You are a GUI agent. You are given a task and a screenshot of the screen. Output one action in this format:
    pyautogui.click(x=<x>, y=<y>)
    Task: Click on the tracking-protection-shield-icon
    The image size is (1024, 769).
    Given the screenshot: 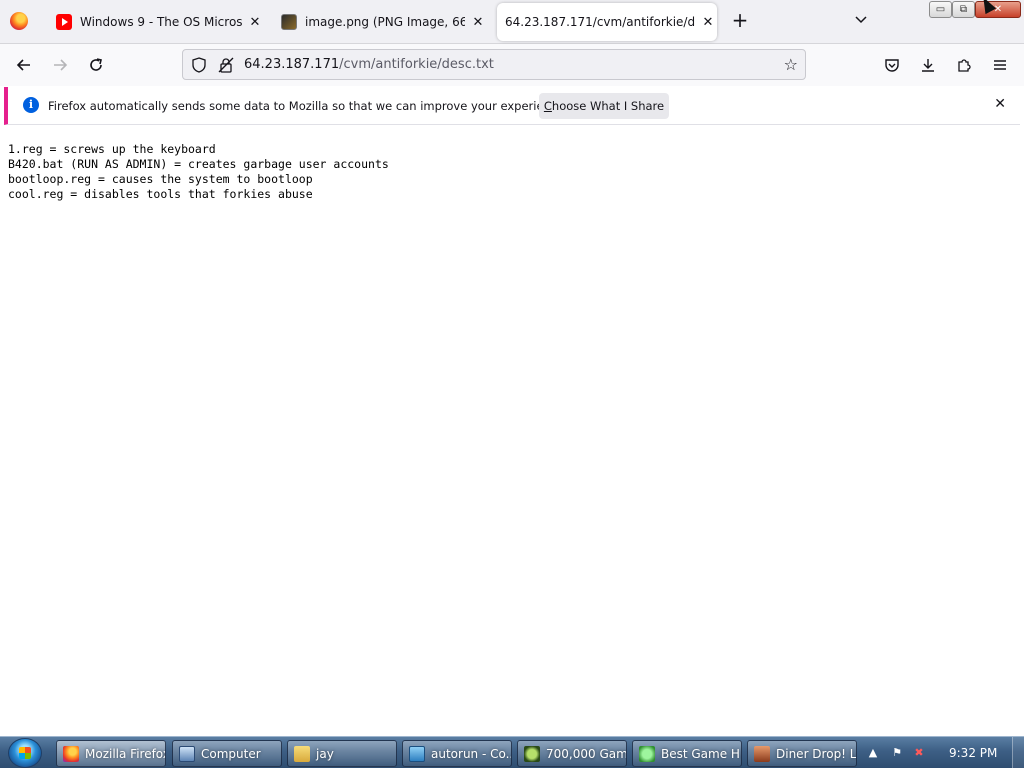 What is the action you would take?
    pyautogui.click(x=199, y=65)
    